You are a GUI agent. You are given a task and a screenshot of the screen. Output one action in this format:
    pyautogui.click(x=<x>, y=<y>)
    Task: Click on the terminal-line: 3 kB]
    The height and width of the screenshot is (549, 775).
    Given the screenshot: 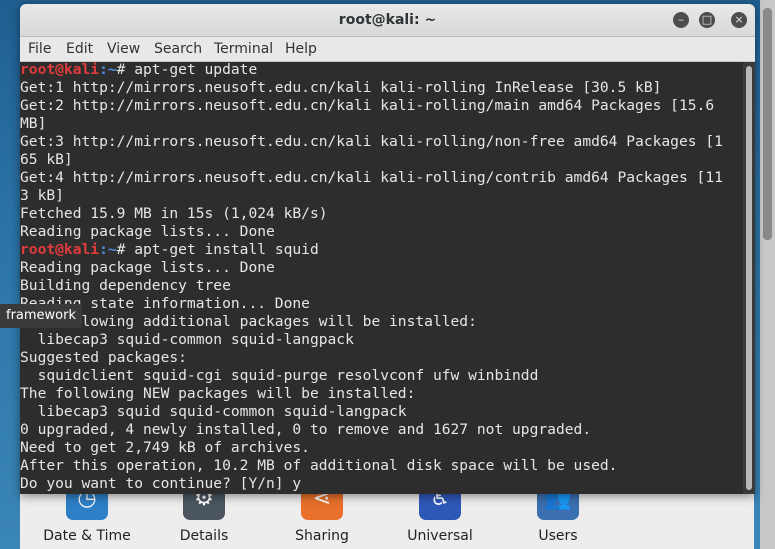 What is the action you would take?
    pyautogui.click(x=42, y=195)
    